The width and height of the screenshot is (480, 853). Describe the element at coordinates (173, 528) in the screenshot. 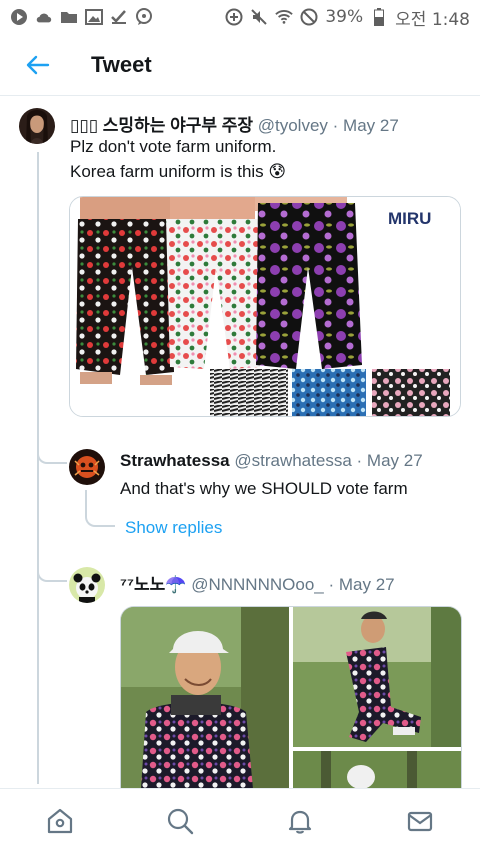

I see `show-replies-link: Show replies` at that location.